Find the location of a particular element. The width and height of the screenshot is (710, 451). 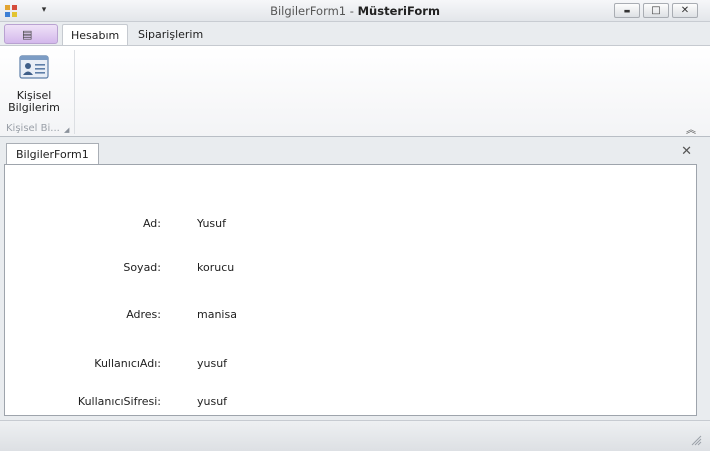

kisisel-bilgilerim-label: Kişisel Bilgilerim is located at coordinates (34, 102).